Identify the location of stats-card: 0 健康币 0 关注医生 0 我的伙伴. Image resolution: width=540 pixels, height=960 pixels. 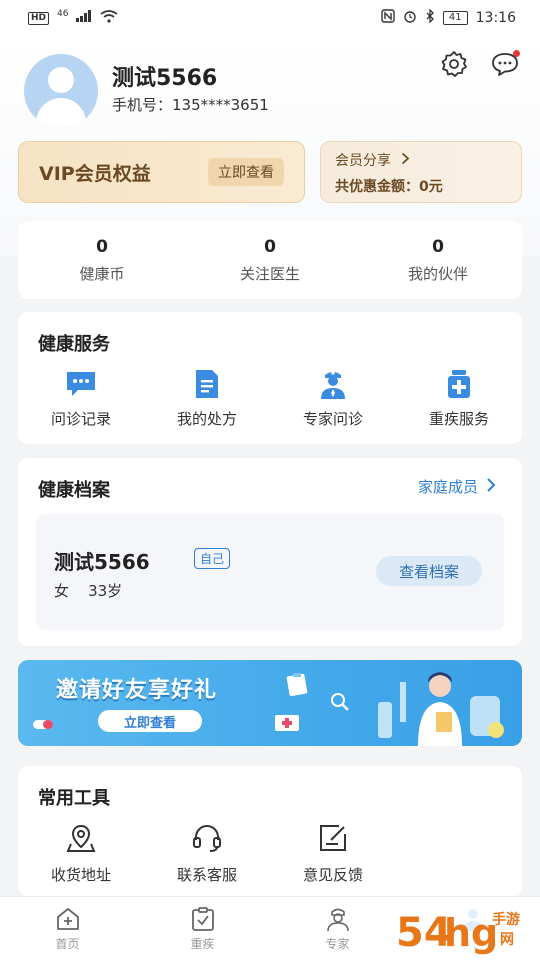
(270, 260).